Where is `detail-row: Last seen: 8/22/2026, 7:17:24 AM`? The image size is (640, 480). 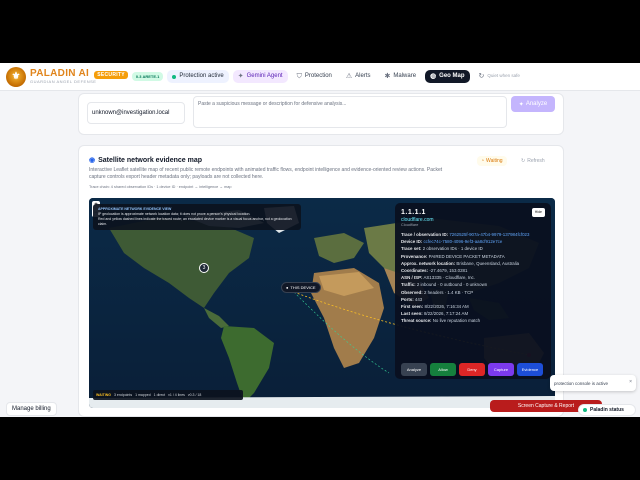 detail-row: Last seen: 8/22/2026, 7:17:24 AM is located at coordinates (473, 313).